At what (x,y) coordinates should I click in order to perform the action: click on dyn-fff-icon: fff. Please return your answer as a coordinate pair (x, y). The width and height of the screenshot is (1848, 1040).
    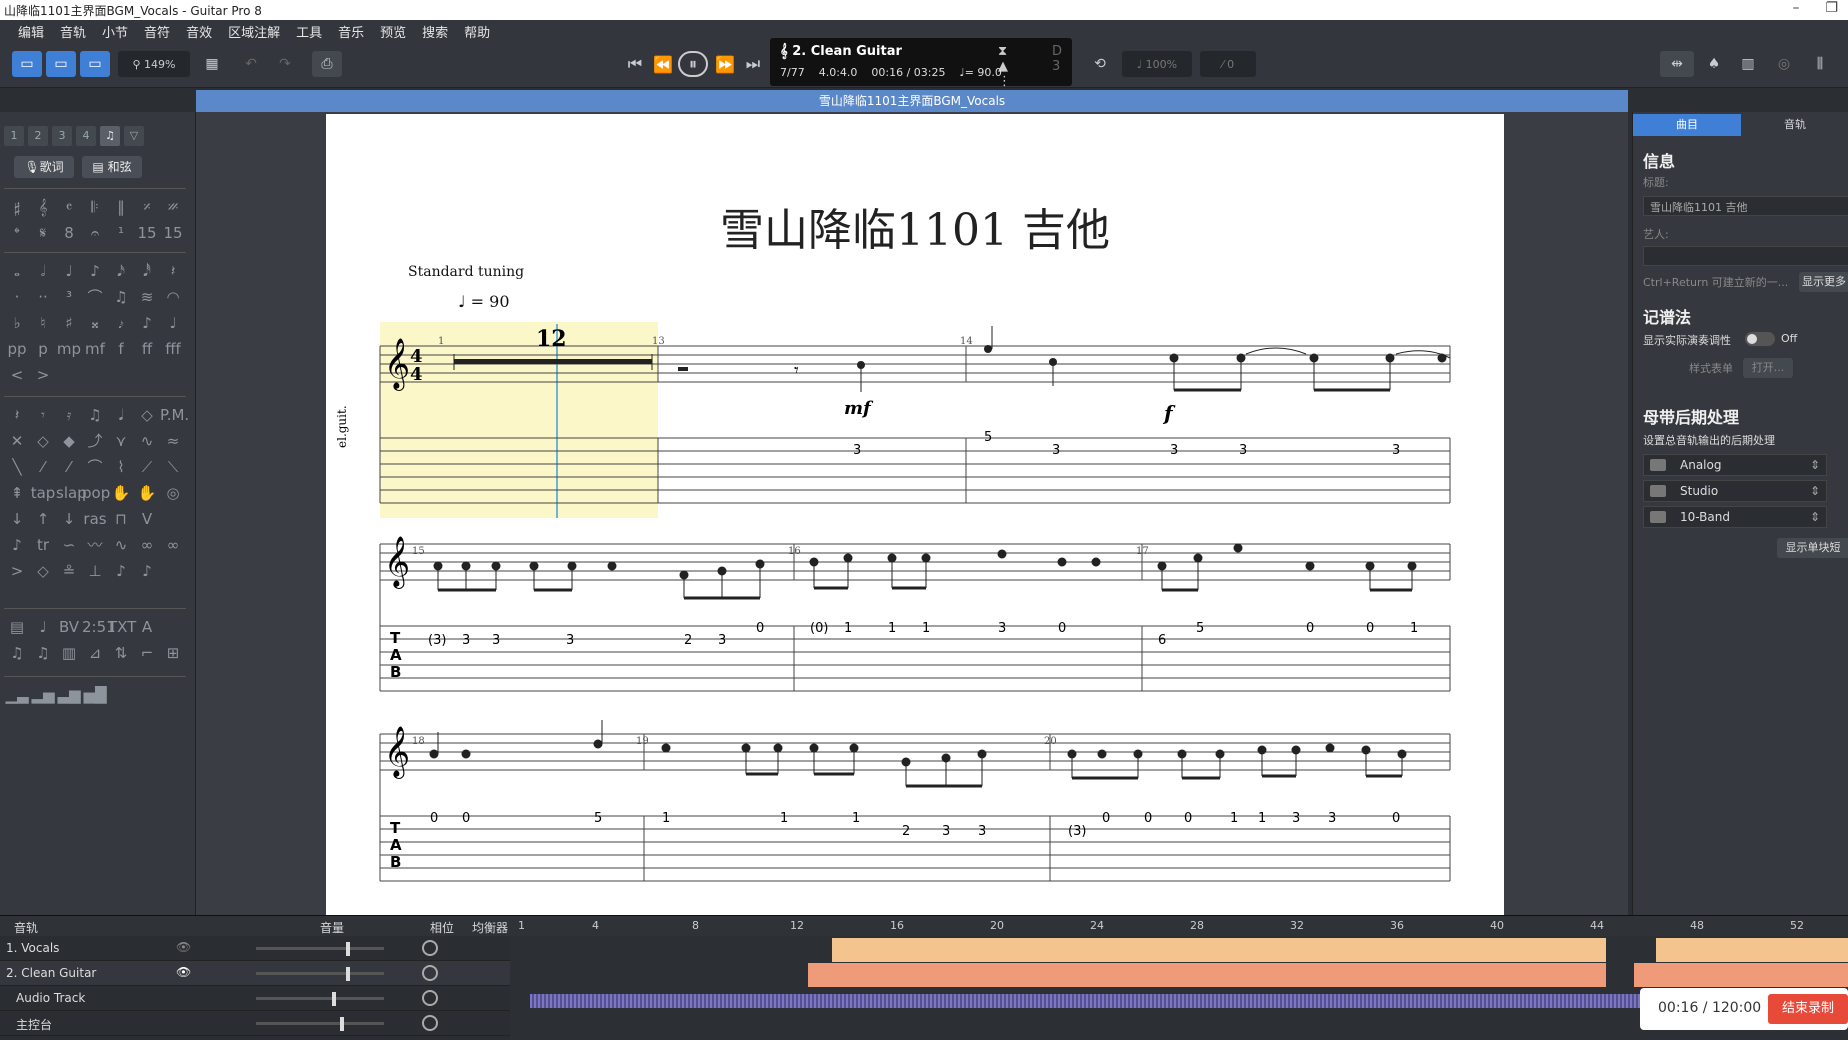
    Looking at the image, I should click on (173, 349).